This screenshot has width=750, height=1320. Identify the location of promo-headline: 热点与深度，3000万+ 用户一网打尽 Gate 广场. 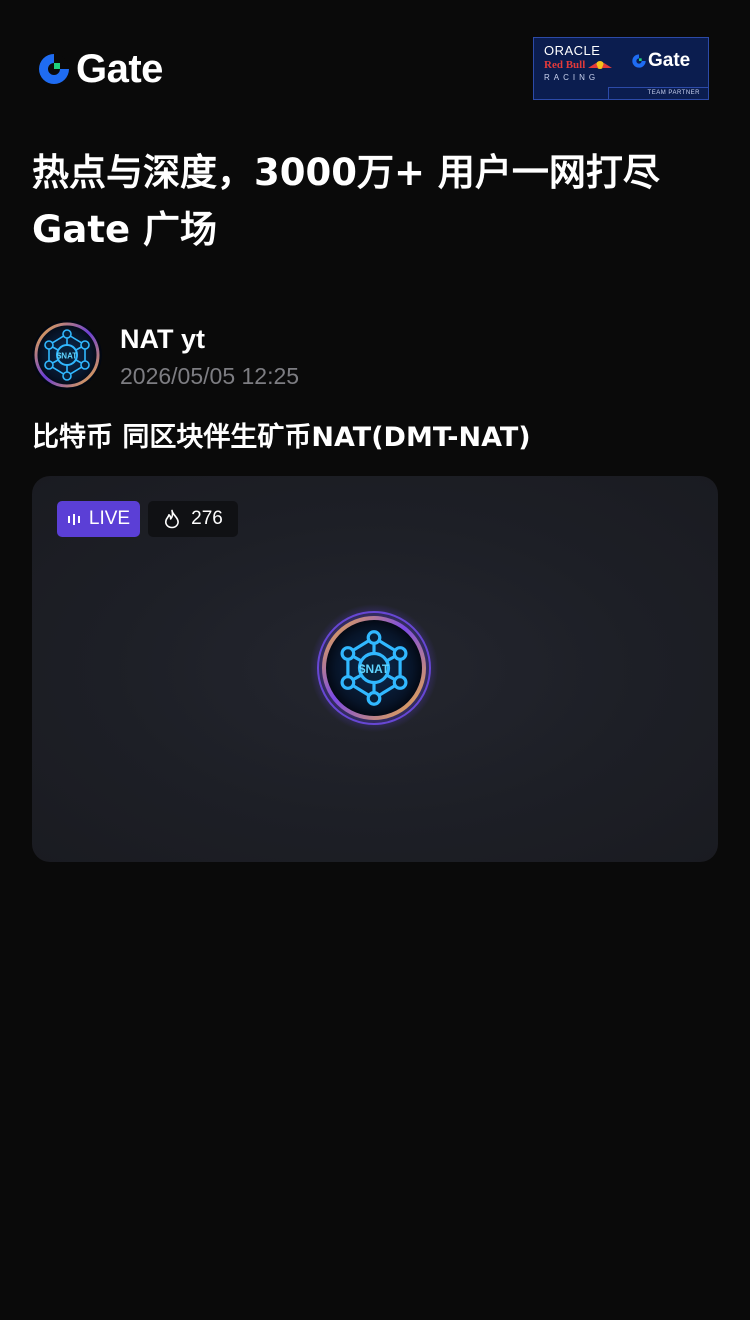
(377, 201).